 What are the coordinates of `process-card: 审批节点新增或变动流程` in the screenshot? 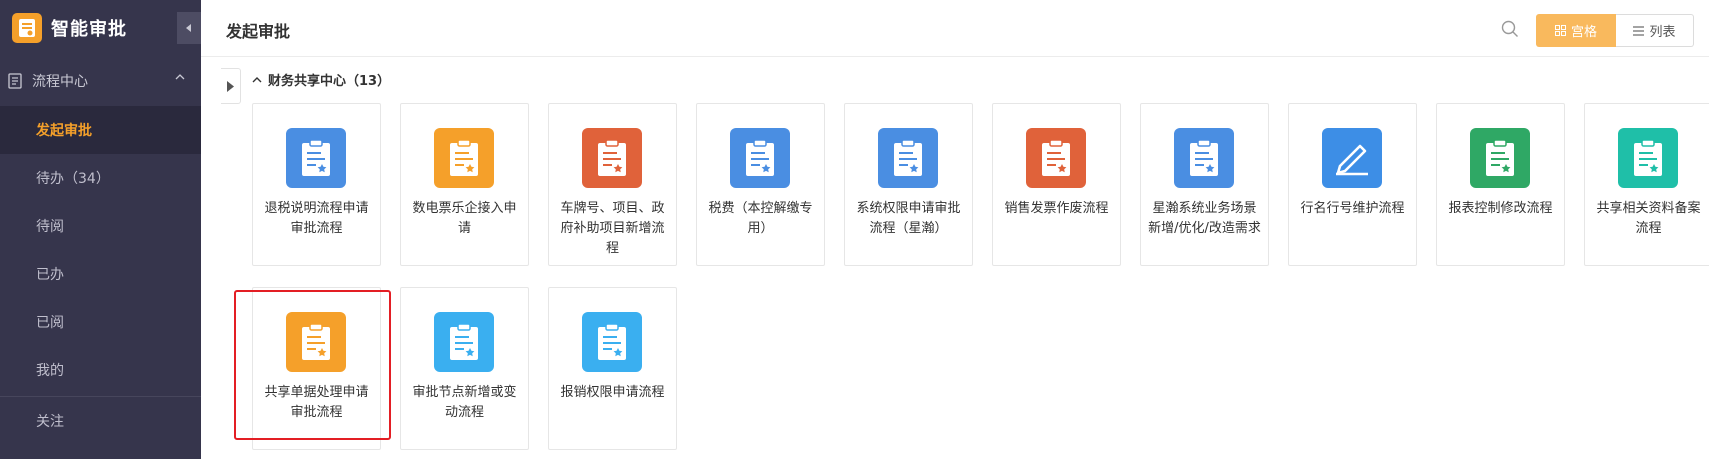 It's located at (464, 368).